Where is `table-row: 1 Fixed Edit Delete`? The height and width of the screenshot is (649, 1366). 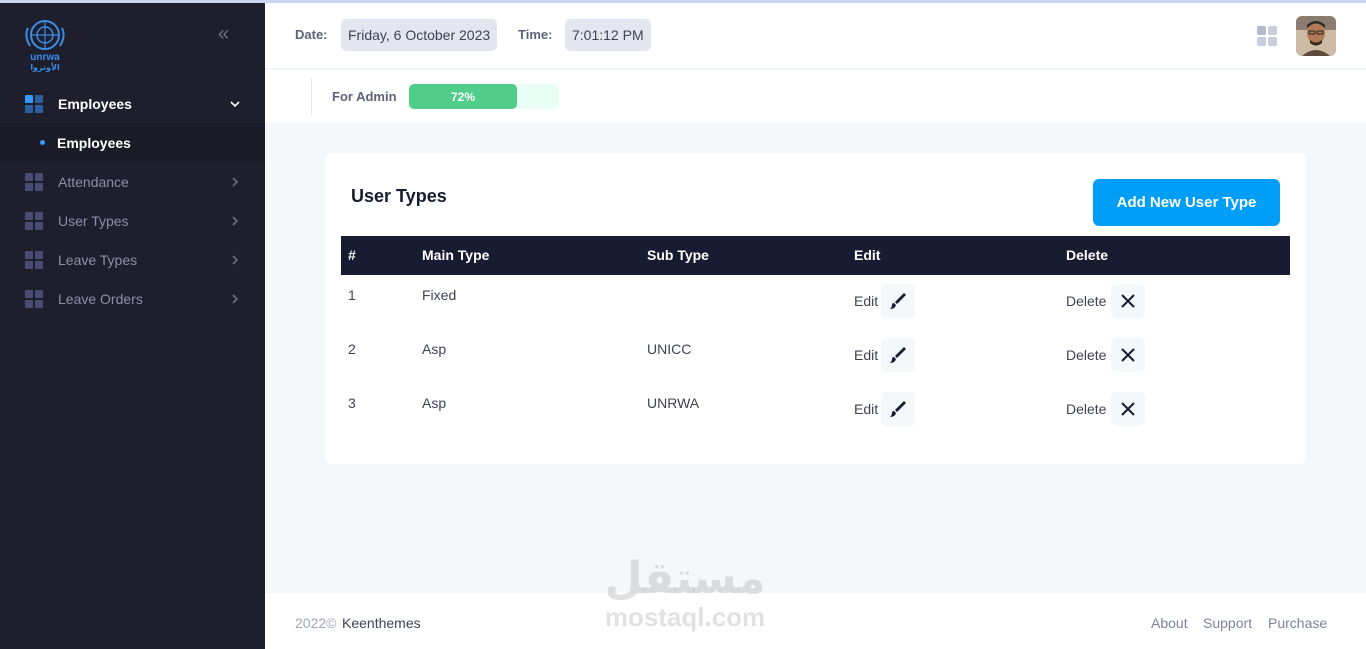 table-row: 1 Fixed Edit Delete is located at coordinates (815, 305).